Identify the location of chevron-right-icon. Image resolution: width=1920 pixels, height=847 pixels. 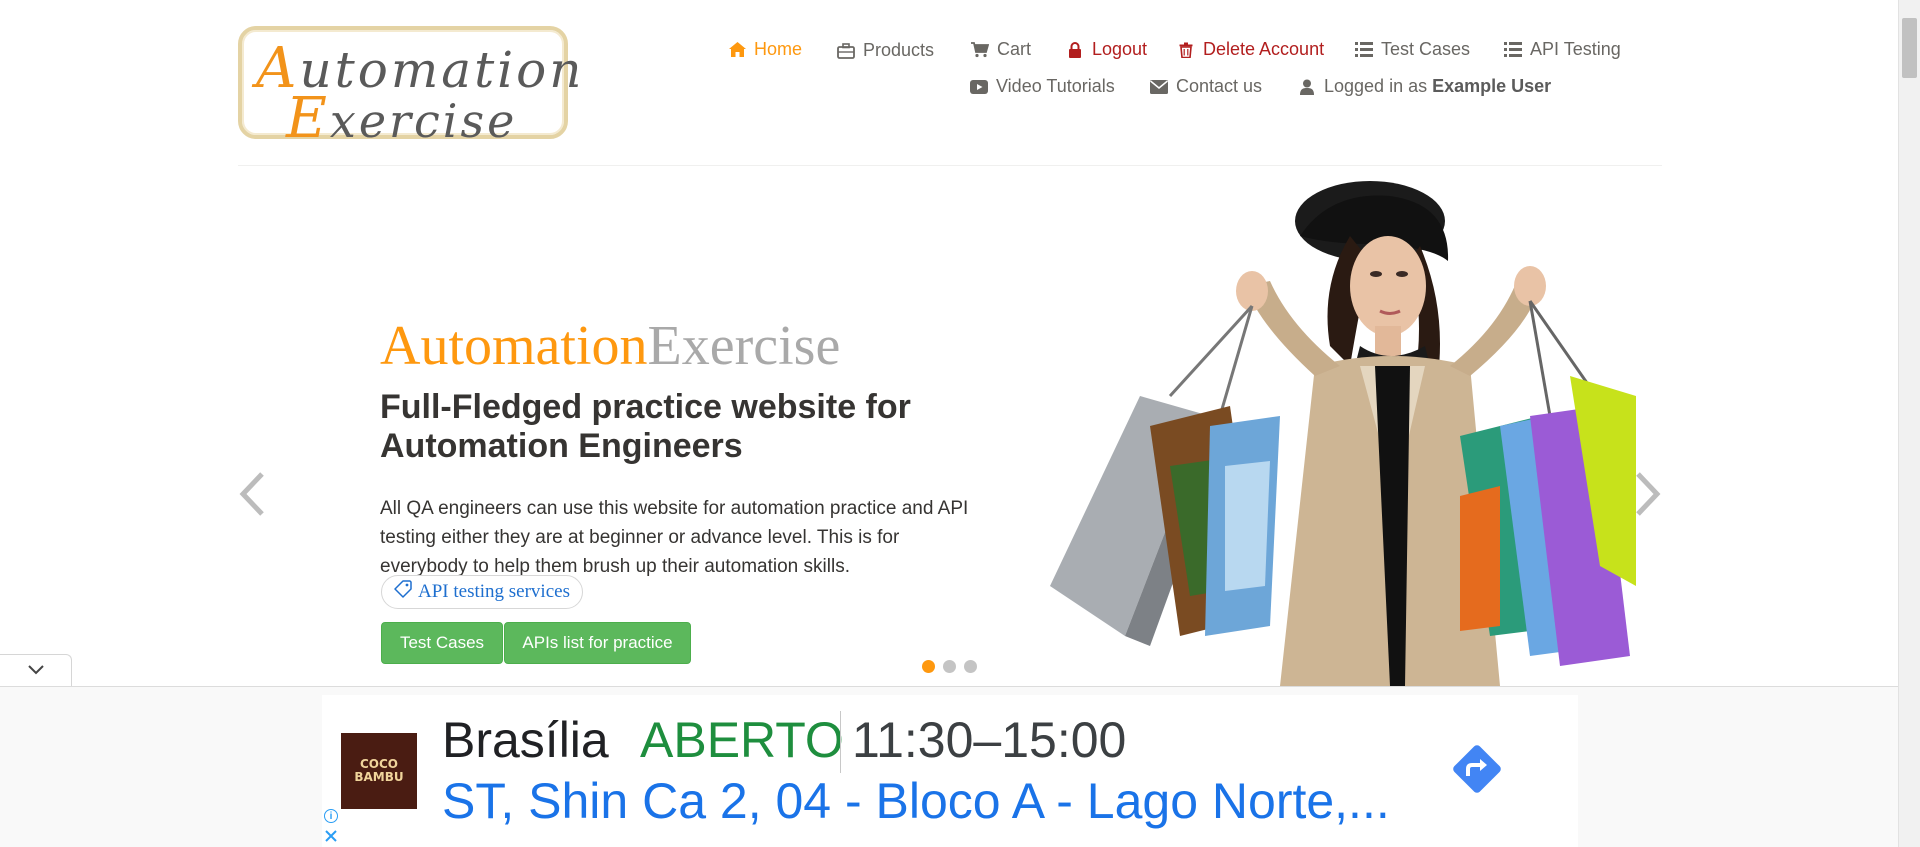
(1648, 496).